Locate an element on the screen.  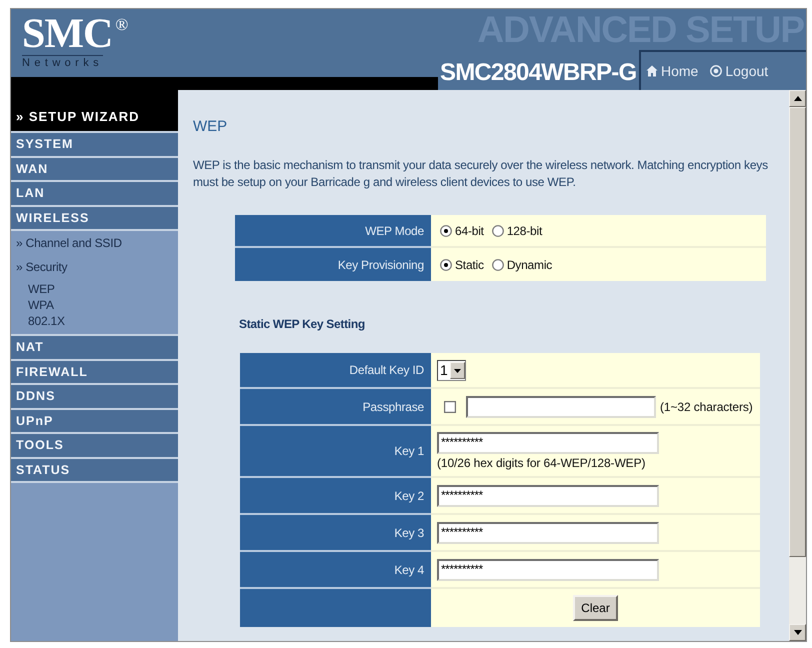
radio-label: Static is located at coordinates (469, 265).